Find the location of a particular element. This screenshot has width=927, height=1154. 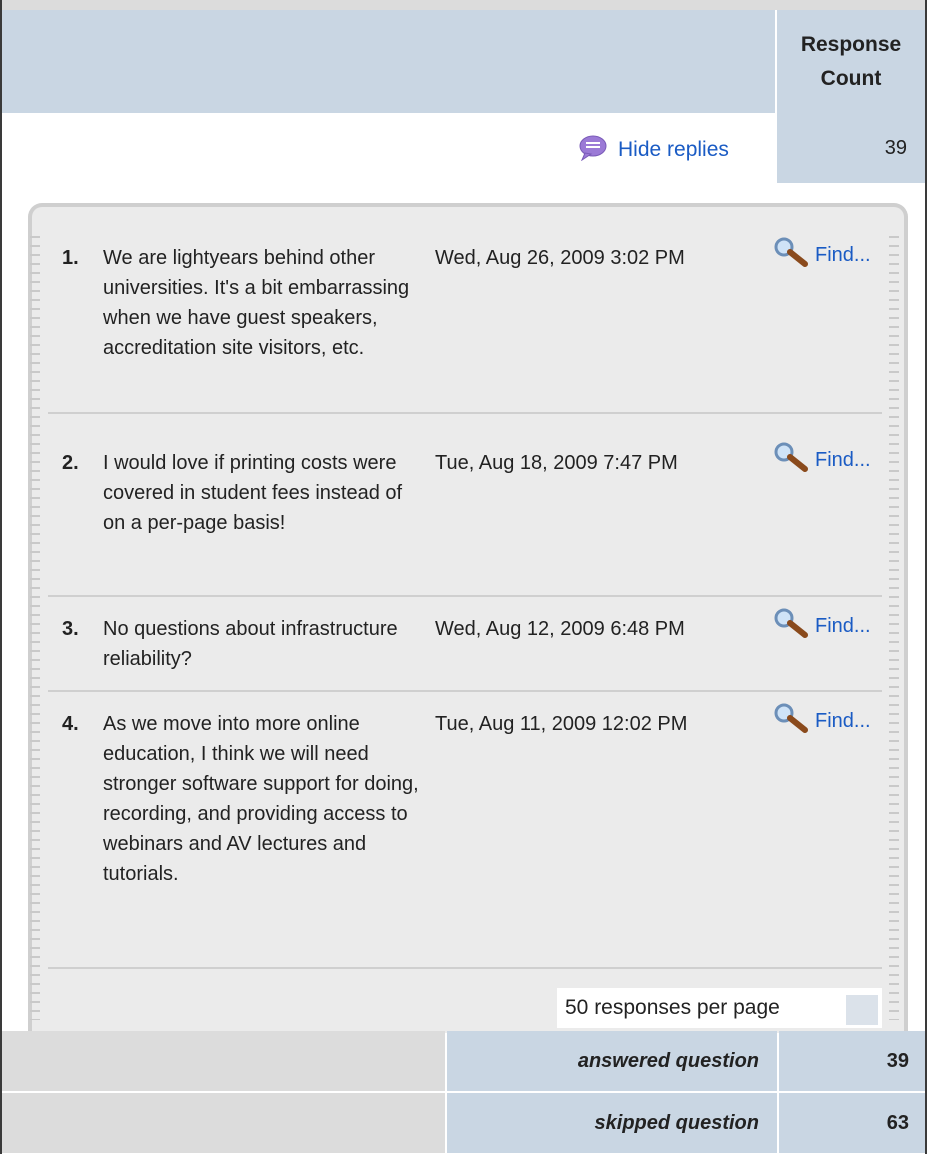

speech-bubble-icon is located at coordinates (593, 150).